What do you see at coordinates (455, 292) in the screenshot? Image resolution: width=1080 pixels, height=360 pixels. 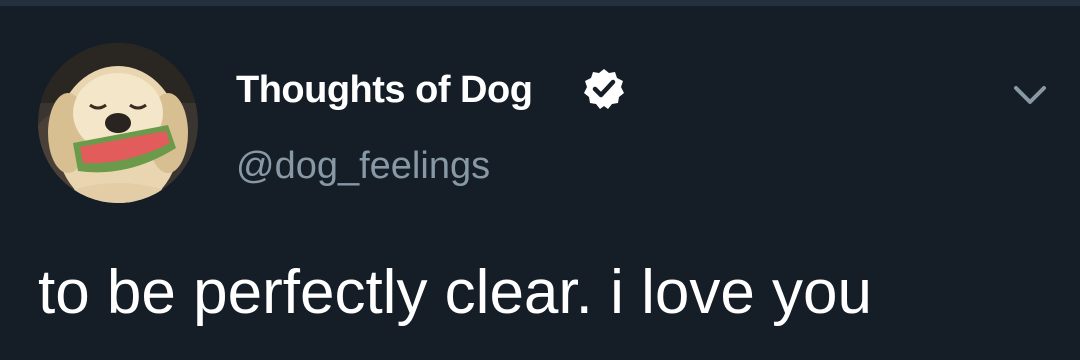 I see `tweet-text: to be perfectly clear. i love you` at bounding box center [455, 292].